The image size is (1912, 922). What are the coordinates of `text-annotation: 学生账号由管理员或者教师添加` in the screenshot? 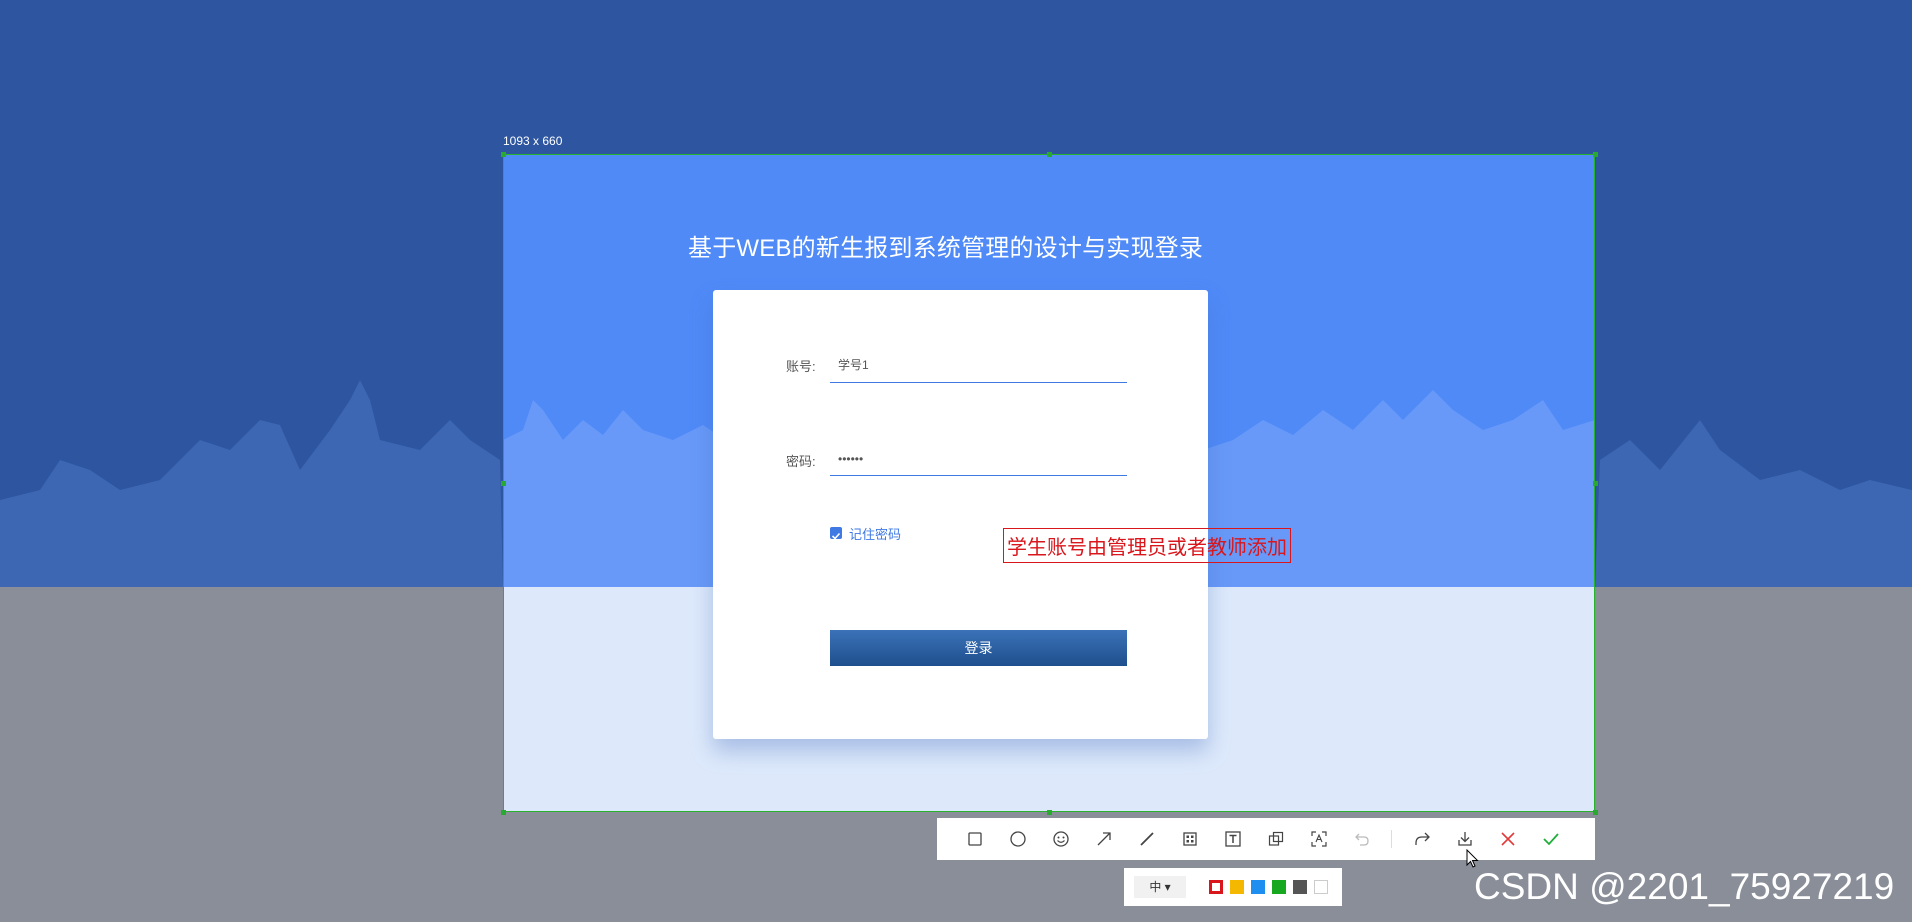 It's located at (1147, 545).